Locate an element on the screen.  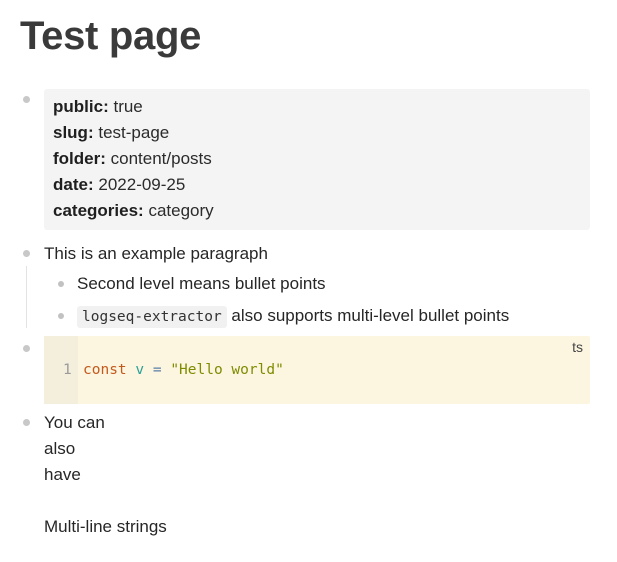
property-row-folder: folder: content/posts is located at coordinates (132, 158).